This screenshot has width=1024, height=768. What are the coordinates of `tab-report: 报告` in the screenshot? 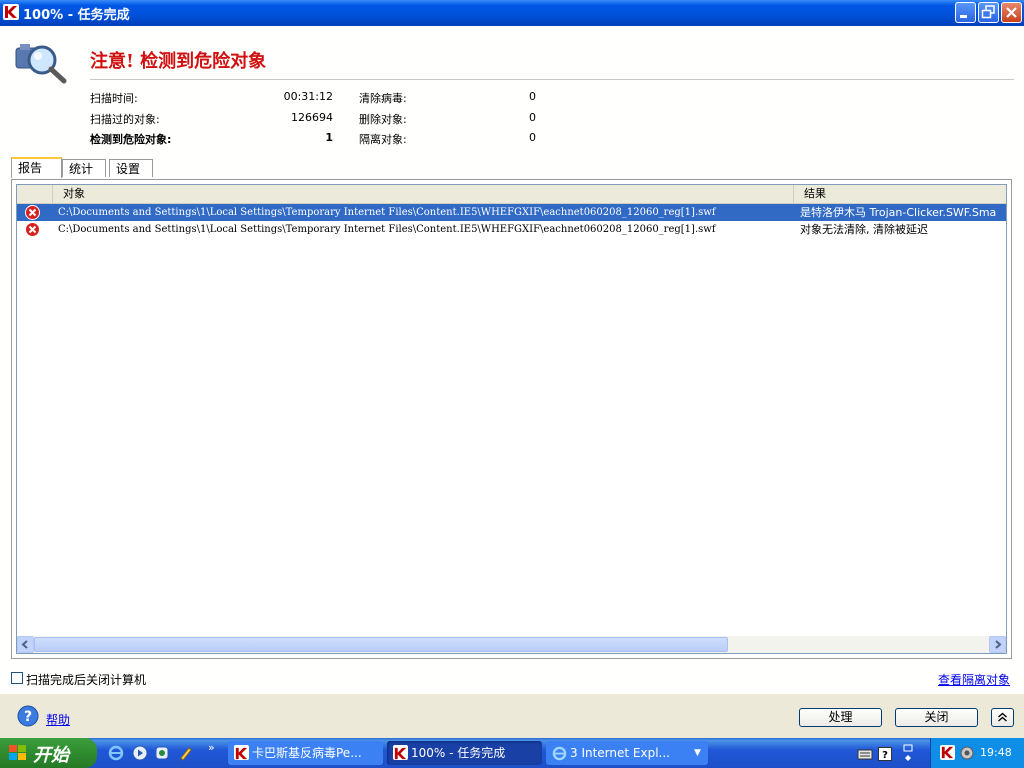 It's located at (36, 167).